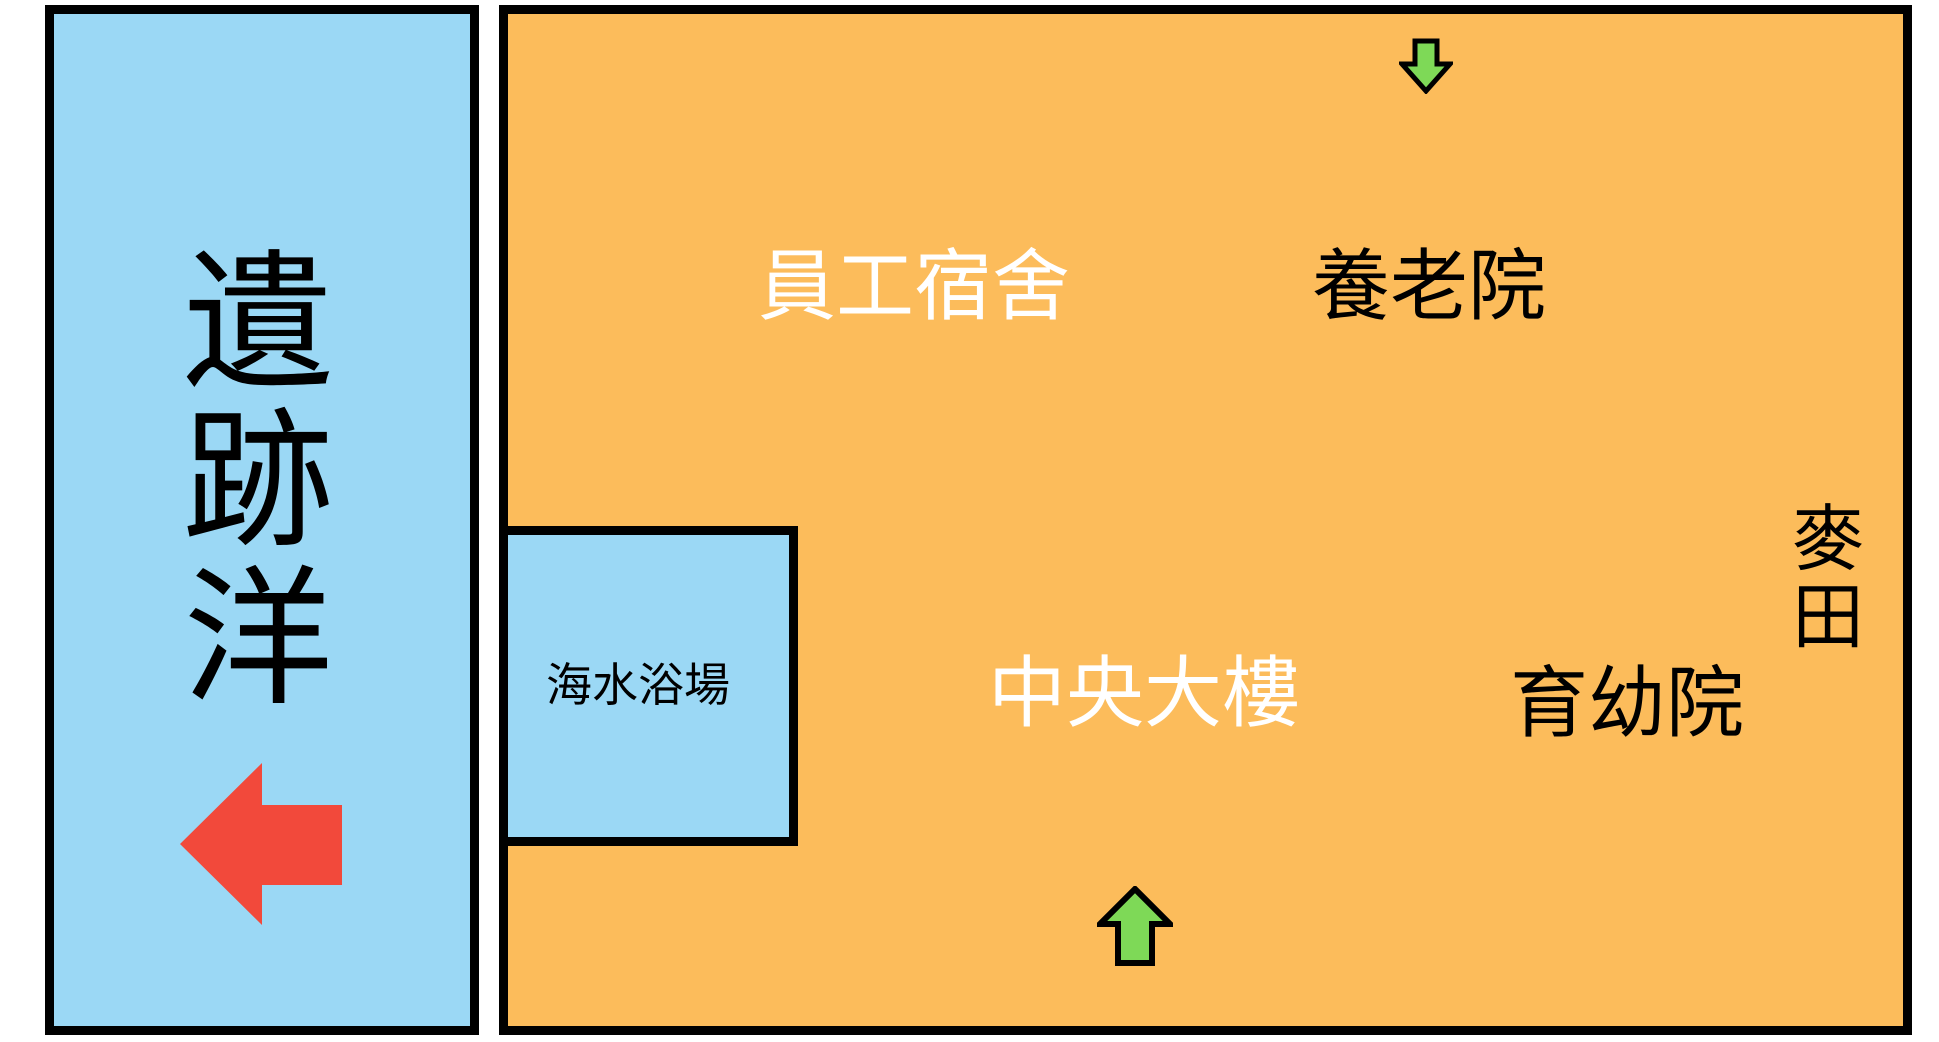  I want to click on arrow-up-icon, so click(1135, 926).